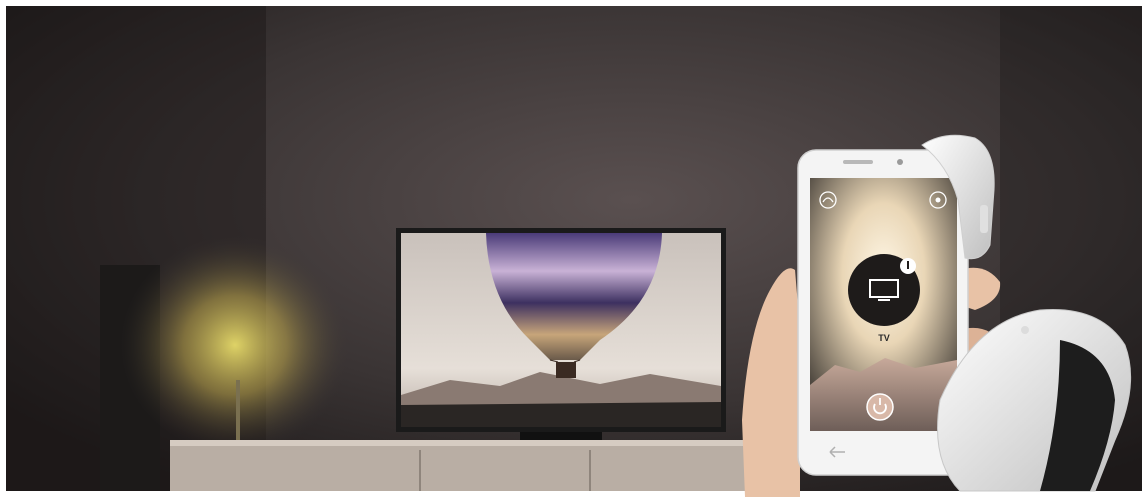 The width and height of the screenshot is (1148, 497). Describe the element at coordinates (465, 465) in the screenshot. I see `tv-console` at that location.